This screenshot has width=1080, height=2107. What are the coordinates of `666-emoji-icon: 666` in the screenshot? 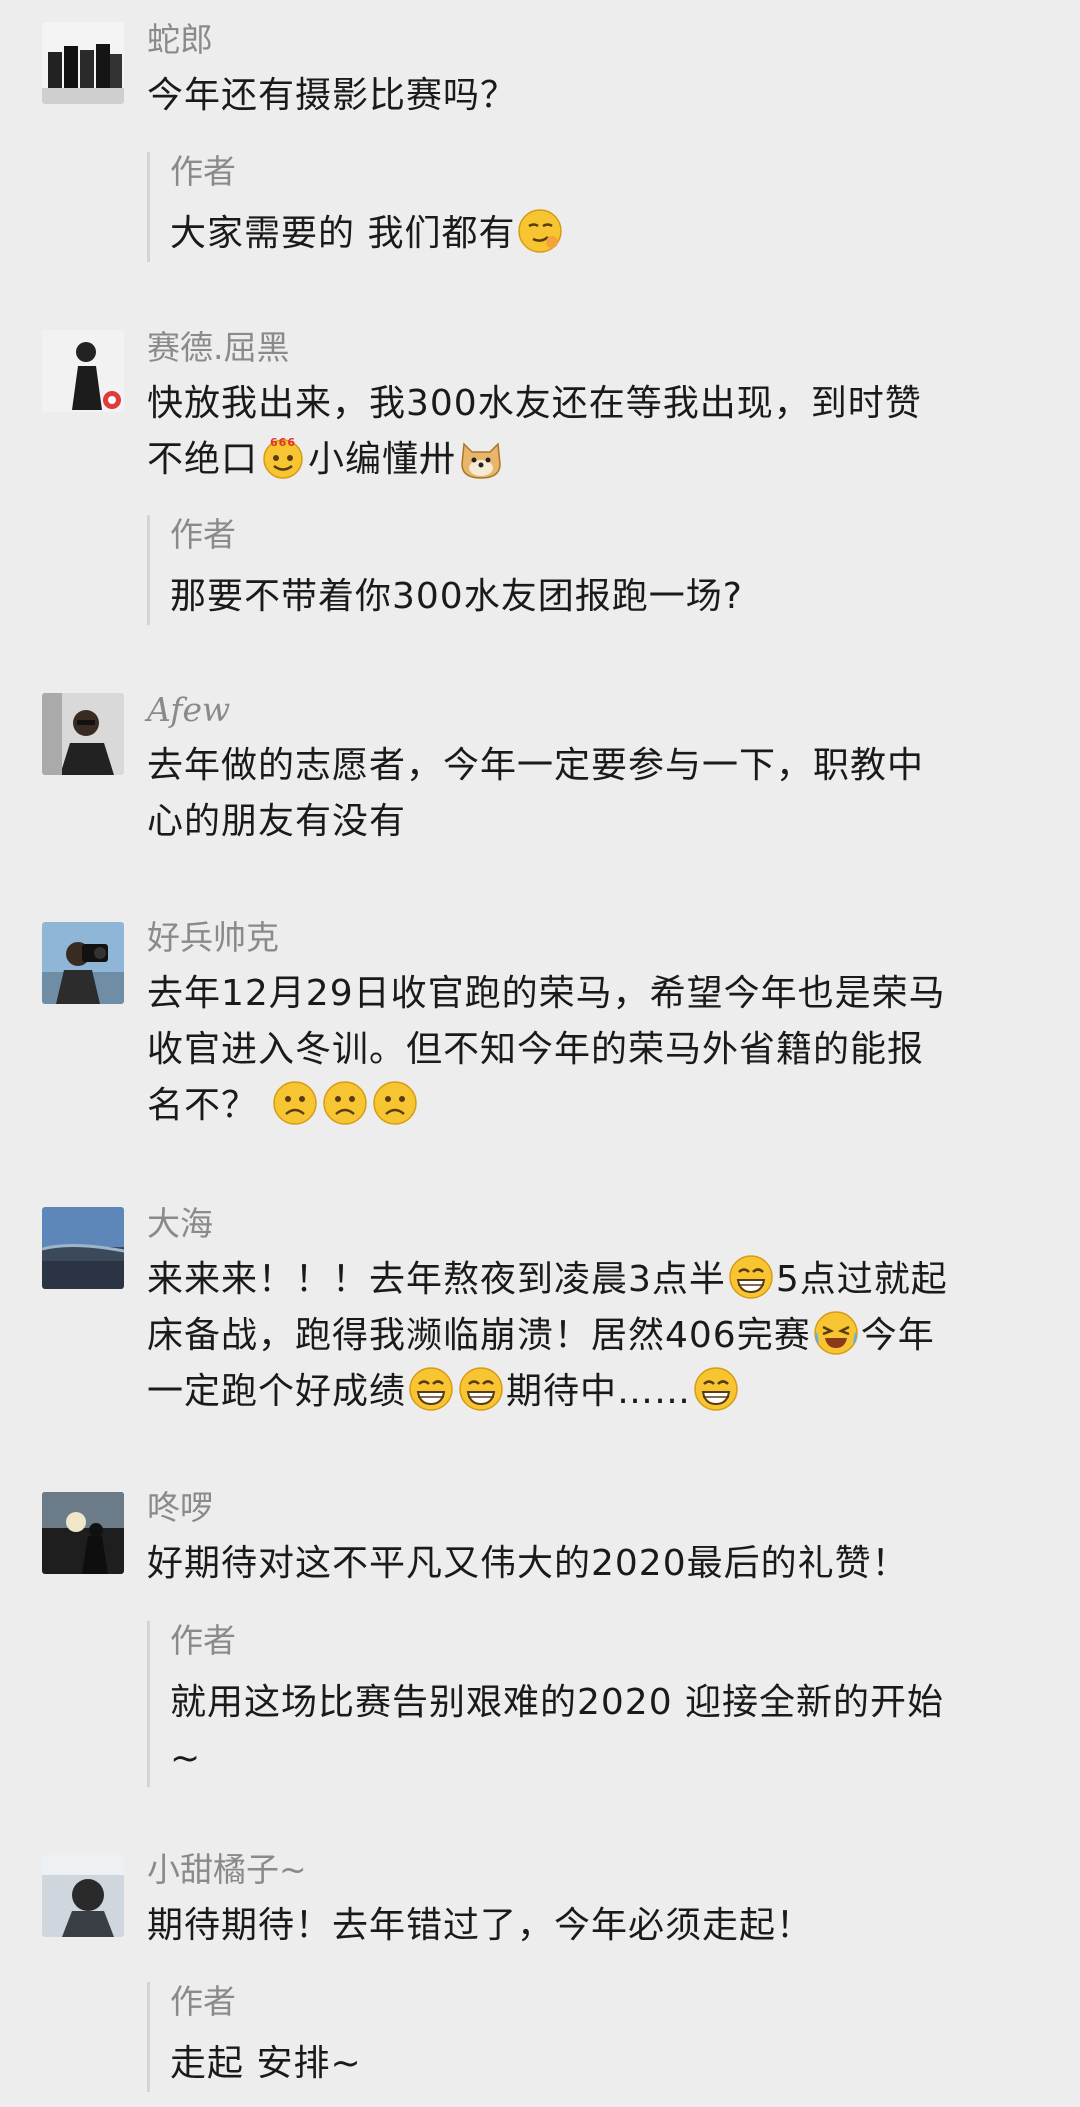 It's located at (283, 457).